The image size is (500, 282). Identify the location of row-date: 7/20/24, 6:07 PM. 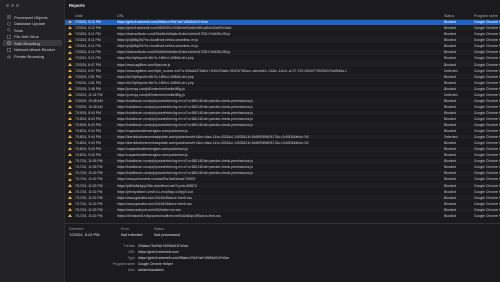
(88, 64).